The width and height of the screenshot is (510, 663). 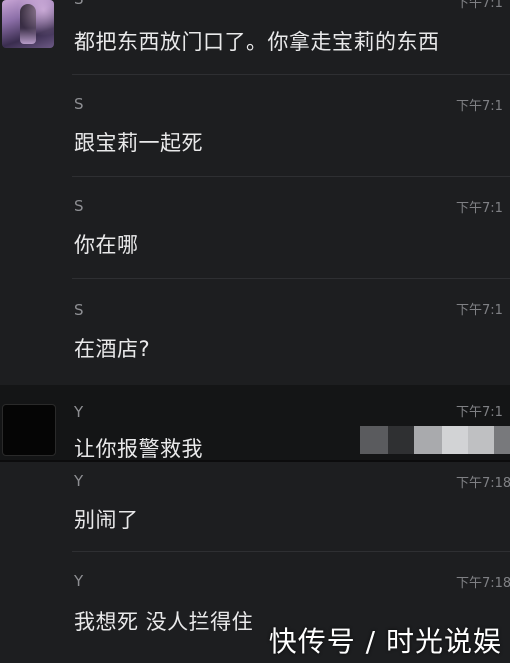 I want to click on user-avatar-dark, so click(x=29, y=430).